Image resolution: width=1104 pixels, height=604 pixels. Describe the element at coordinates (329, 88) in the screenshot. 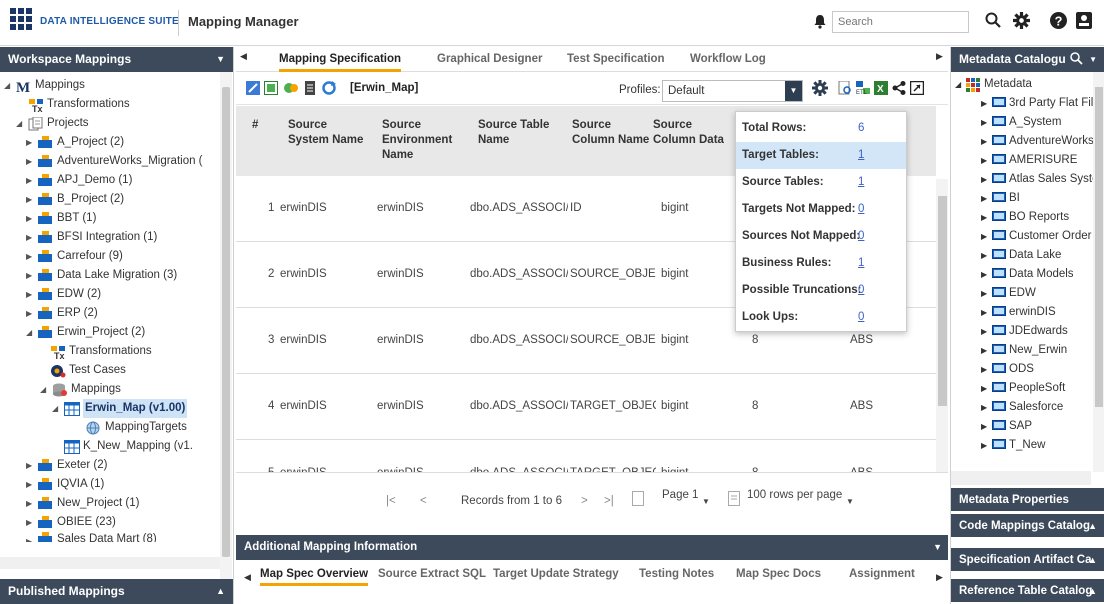

I see `refresh-icon` at that location.